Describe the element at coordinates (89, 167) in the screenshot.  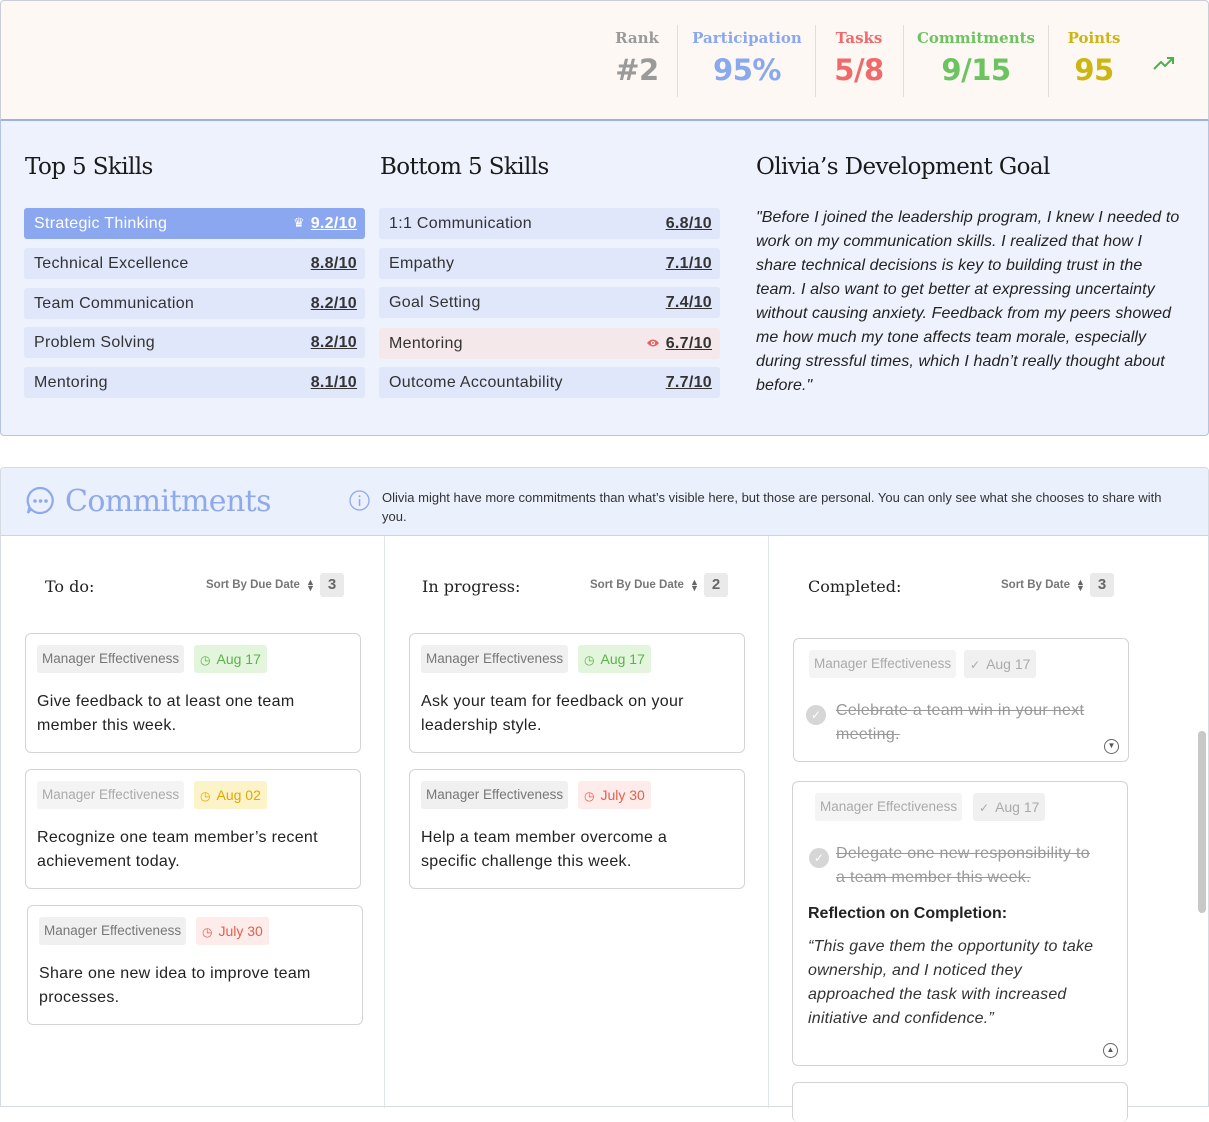
I see `top-skills-title: Top 5 Skills` at that location.